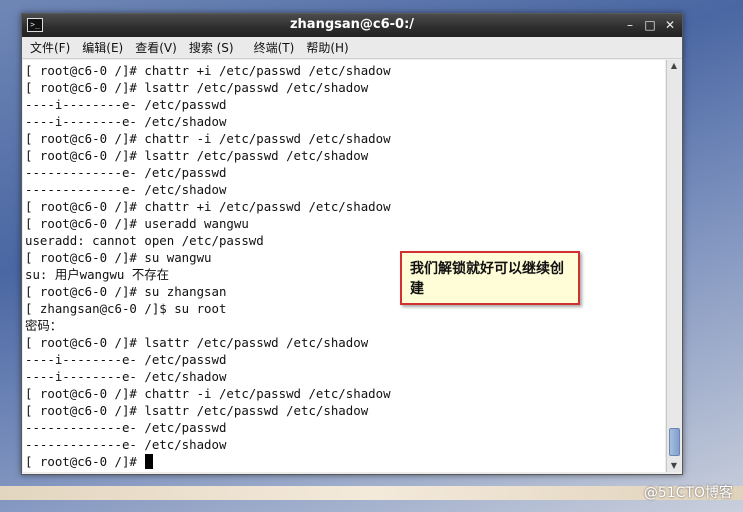  What do you see at coordinates (688, 493) in the screenshot?
I see `watermark: @51CTO博客` at bounding box center [688, 493].